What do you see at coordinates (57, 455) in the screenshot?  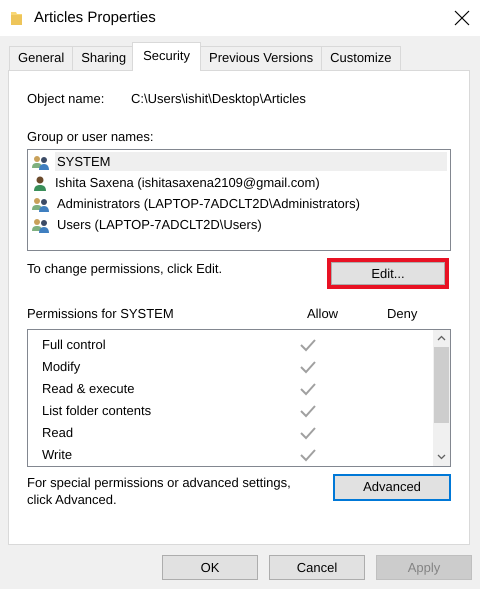 I see `permission-name: Write` at bounding box center [57, 455].